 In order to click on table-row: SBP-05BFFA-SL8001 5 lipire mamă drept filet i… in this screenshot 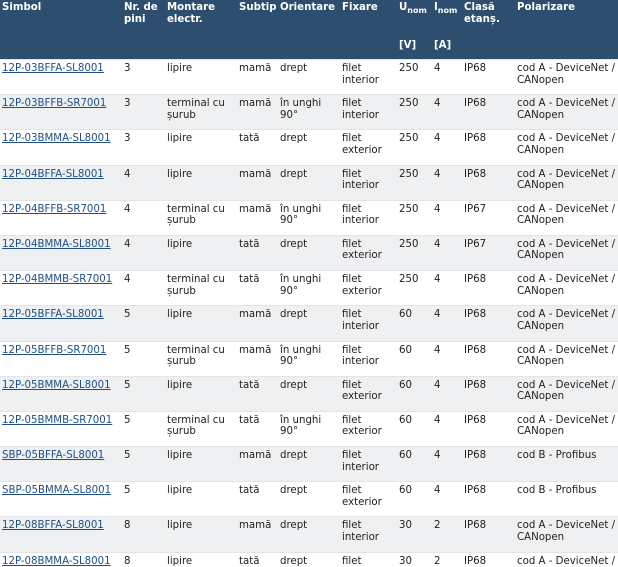, I will do `click(309, 464)`.